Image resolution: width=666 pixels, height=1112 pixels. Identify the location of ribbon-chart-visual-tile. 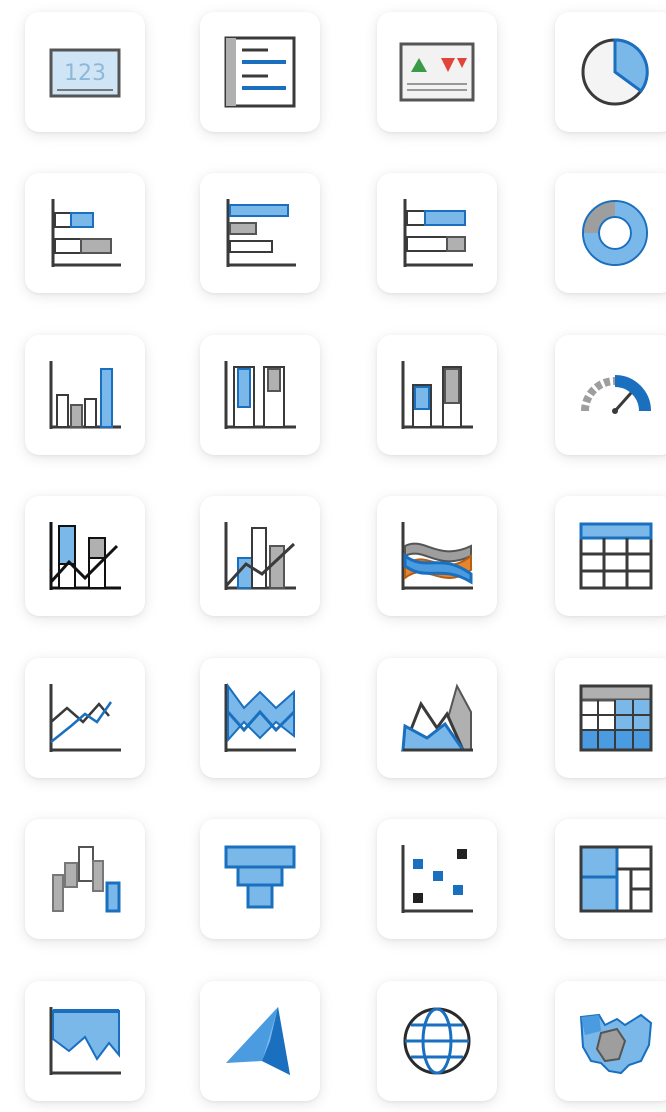
(437, 556).